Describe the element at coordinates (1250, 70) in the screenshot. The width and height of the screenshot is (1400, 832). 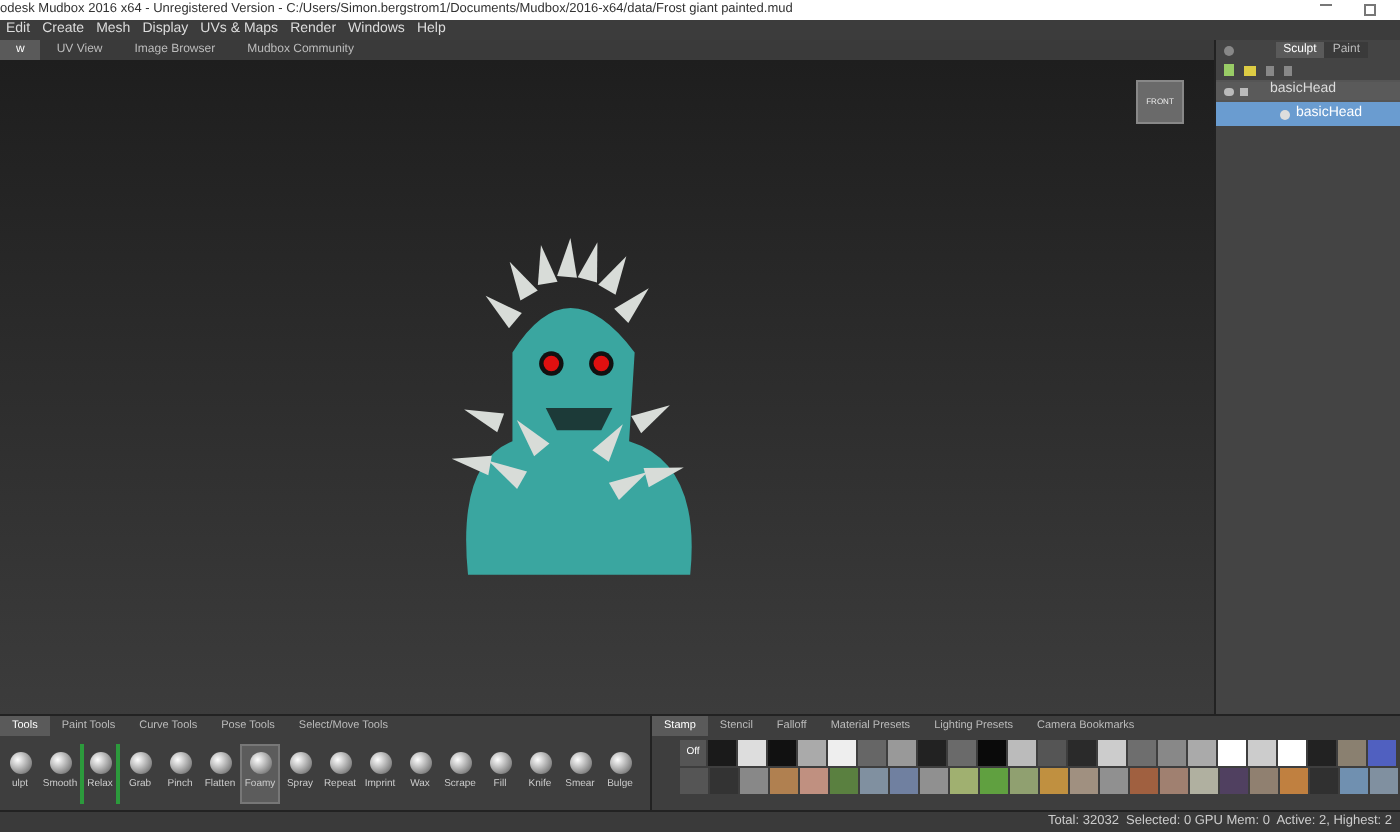
I see `folder-icon` at that location.